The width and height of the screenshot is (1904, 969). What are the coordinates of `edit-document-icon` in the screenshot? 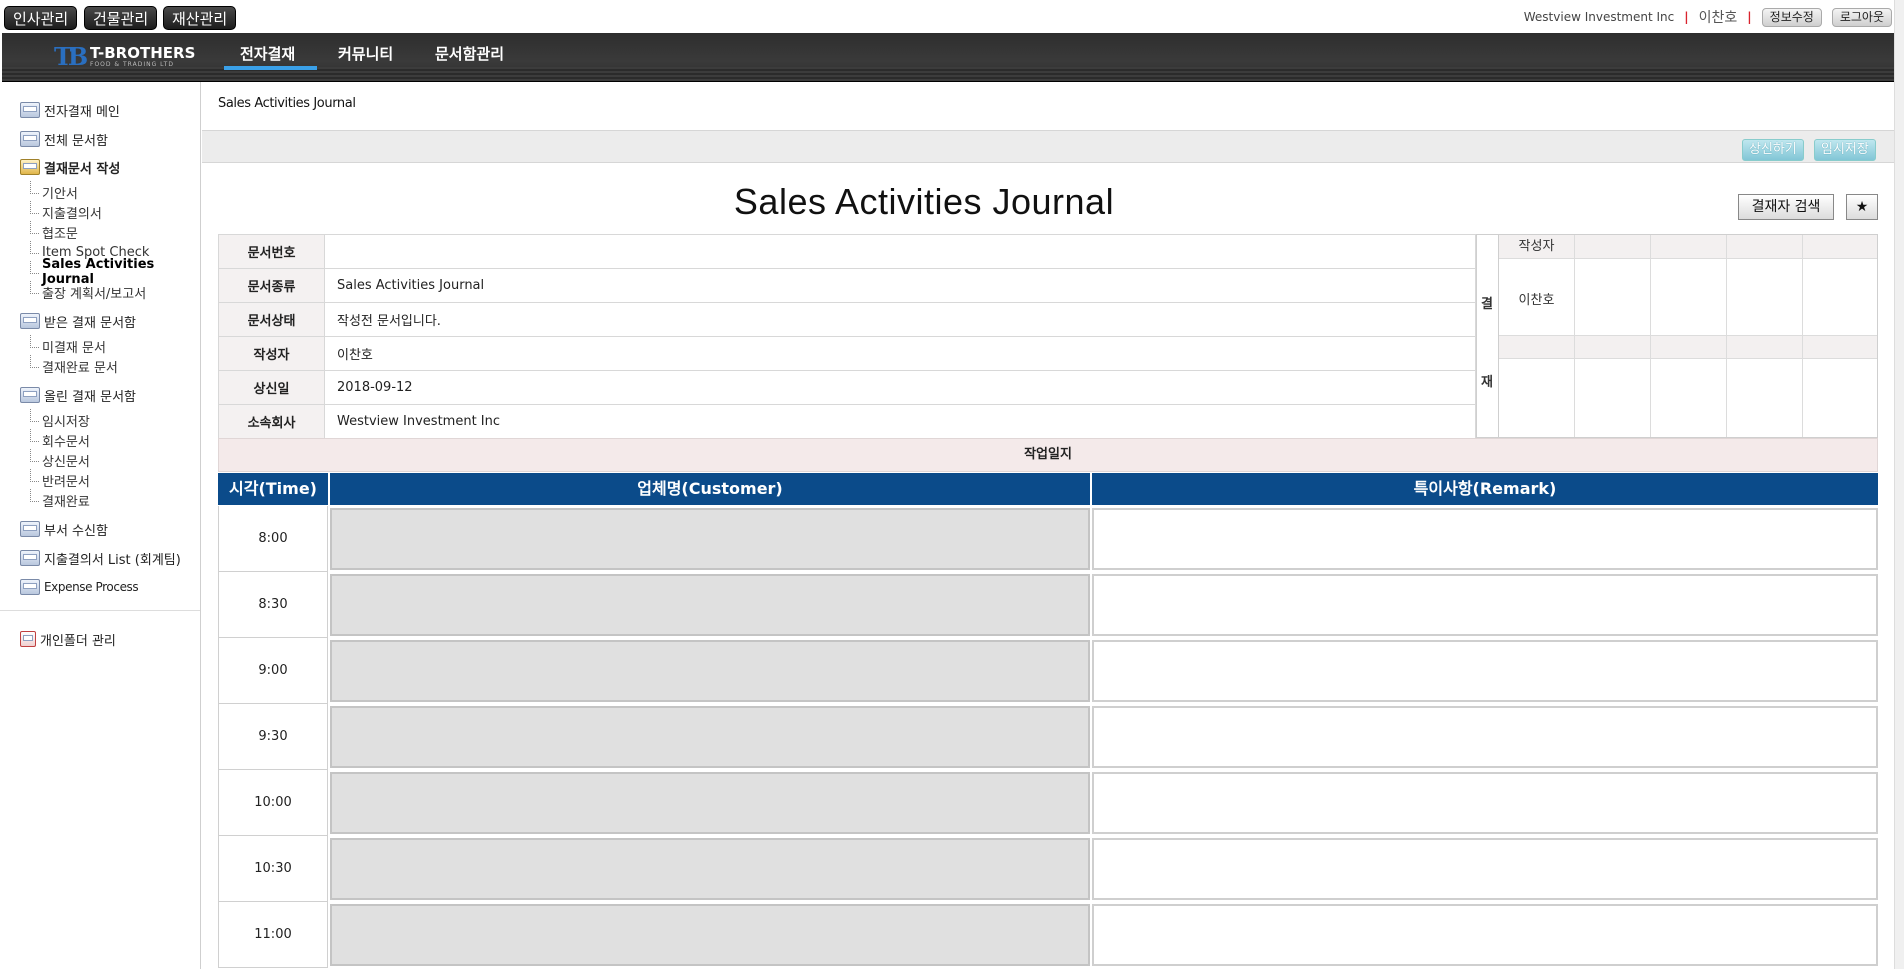 It's located at (30, 167).